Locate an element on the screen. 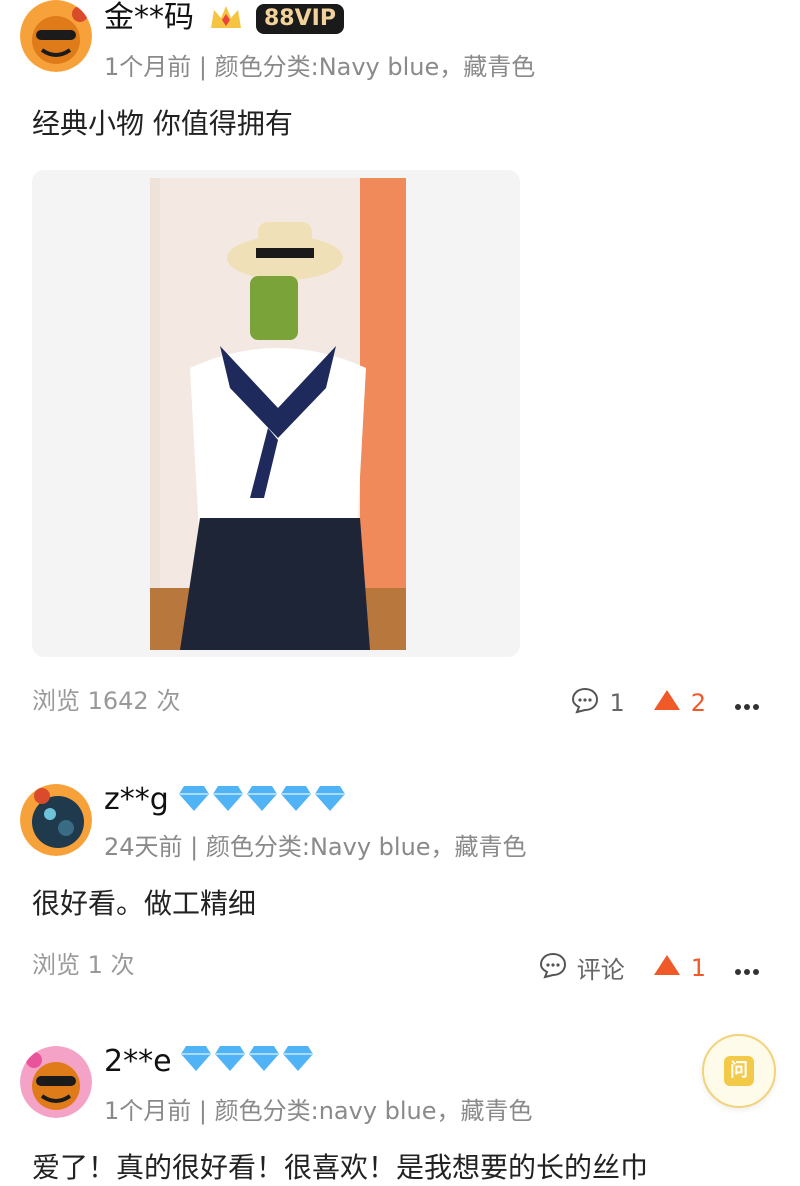 The height and width of the screenshot is (1186, 800). username: z**g is located at coordinates (136, 800).